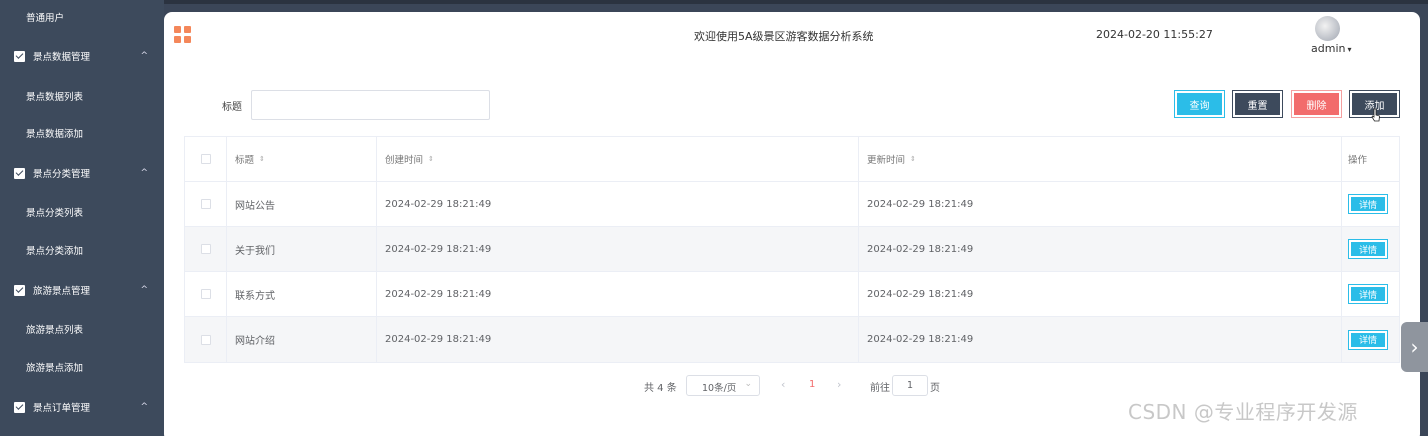  What do you see at coordinates (910, 385) in the screenshot?
I see `goto-page-input` at bounding box center [910, 385].